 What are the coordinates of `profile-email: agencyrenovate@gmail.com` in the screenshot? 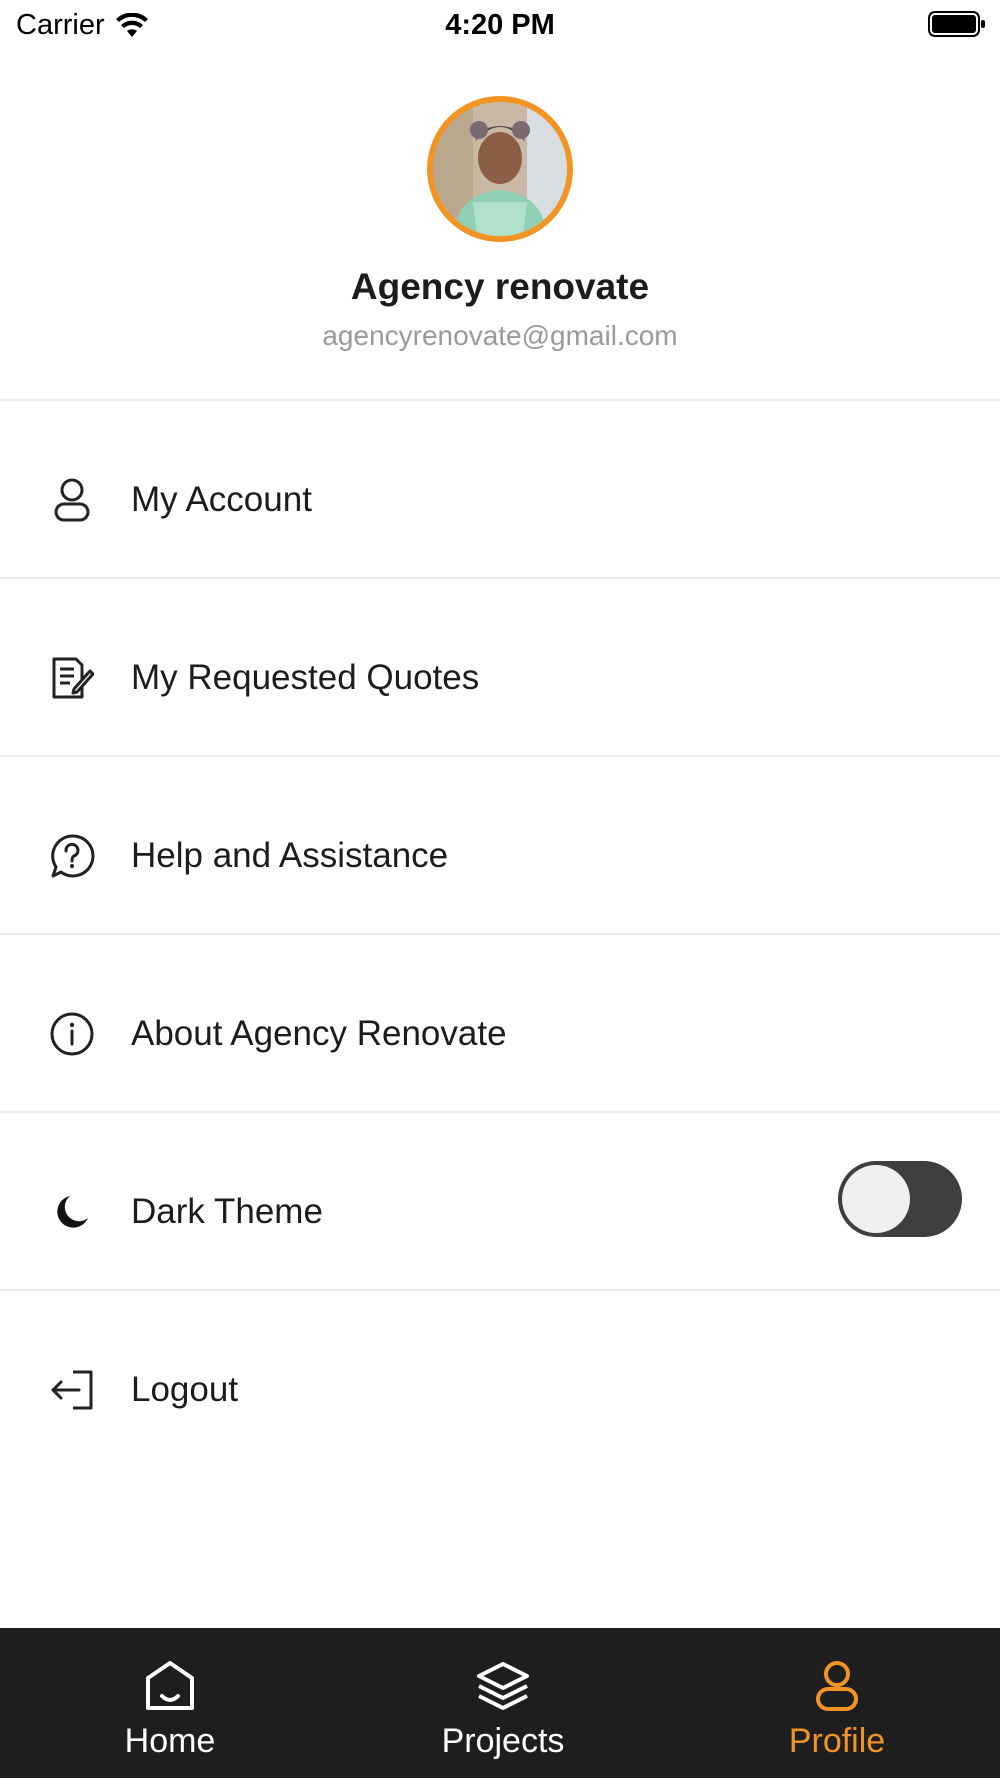 It's located at (500, 335).